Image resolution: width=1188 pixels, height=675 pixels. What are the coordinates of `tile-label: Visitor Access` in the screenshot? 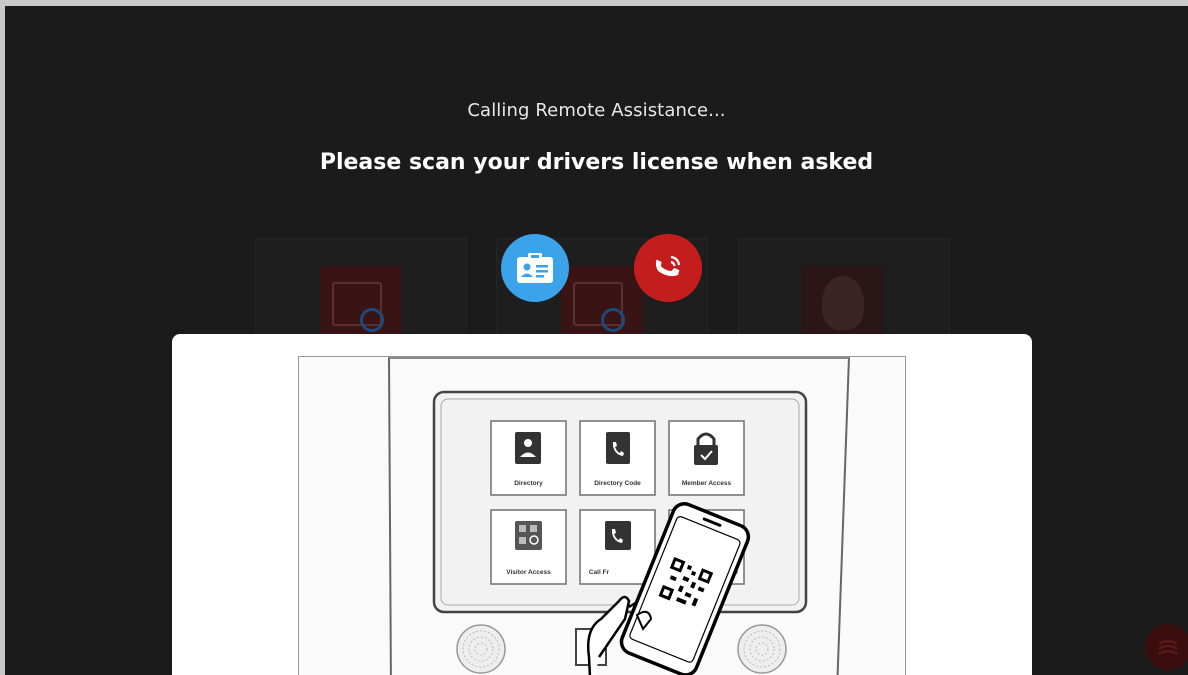 It's located at (528, 572).